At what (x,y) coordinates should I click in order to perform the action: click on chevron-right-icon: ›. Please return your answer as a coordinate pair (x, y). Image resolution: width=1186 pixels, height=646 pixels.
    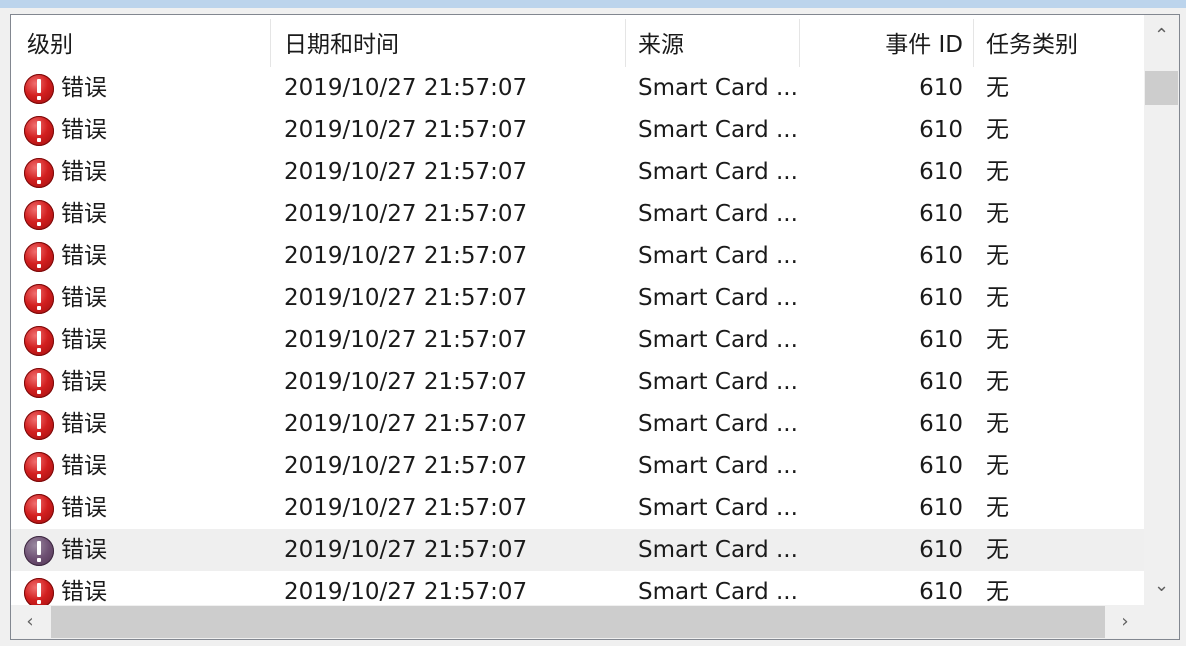
    Looking at the image, I should click on (1125, 622).